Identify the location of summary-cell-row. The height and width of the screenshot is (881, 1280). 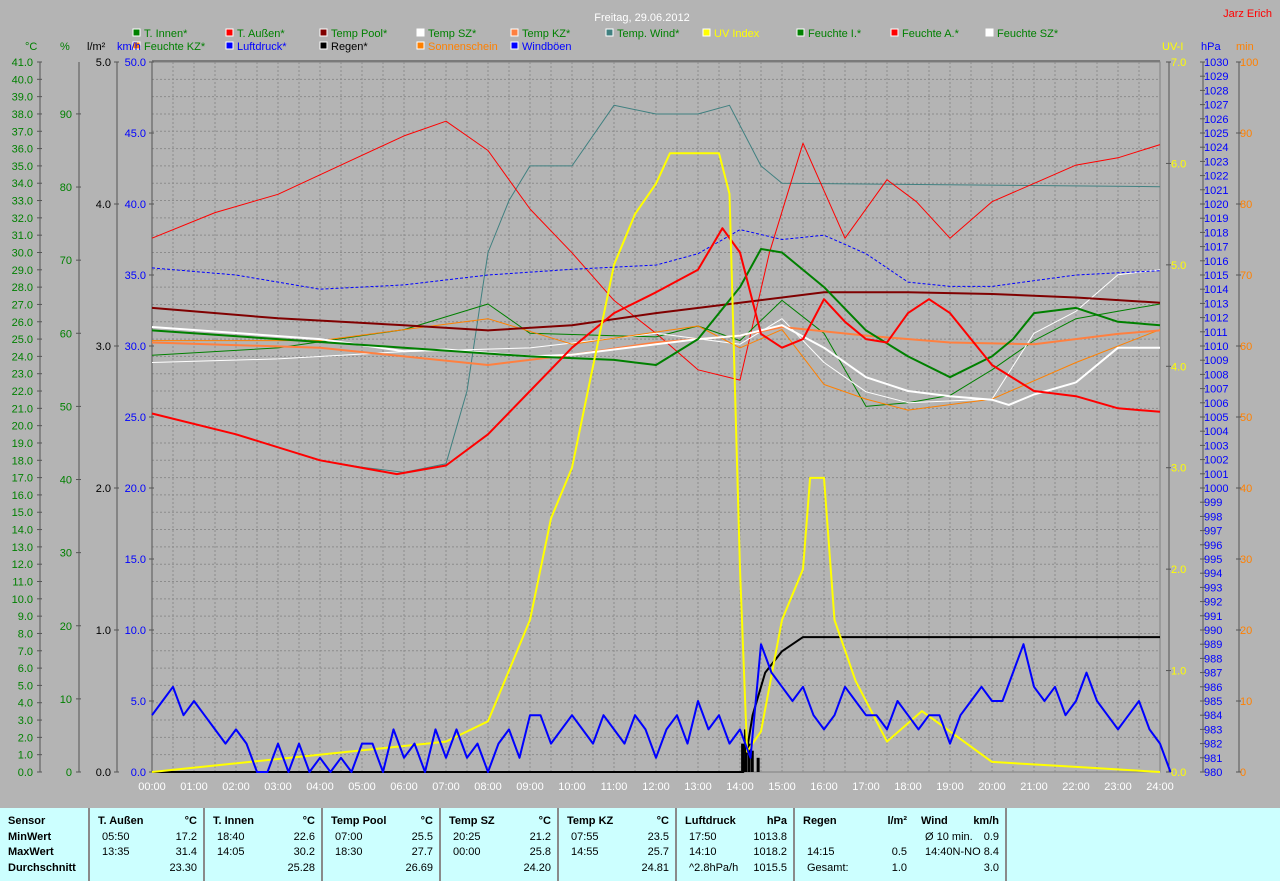
(855, 838).